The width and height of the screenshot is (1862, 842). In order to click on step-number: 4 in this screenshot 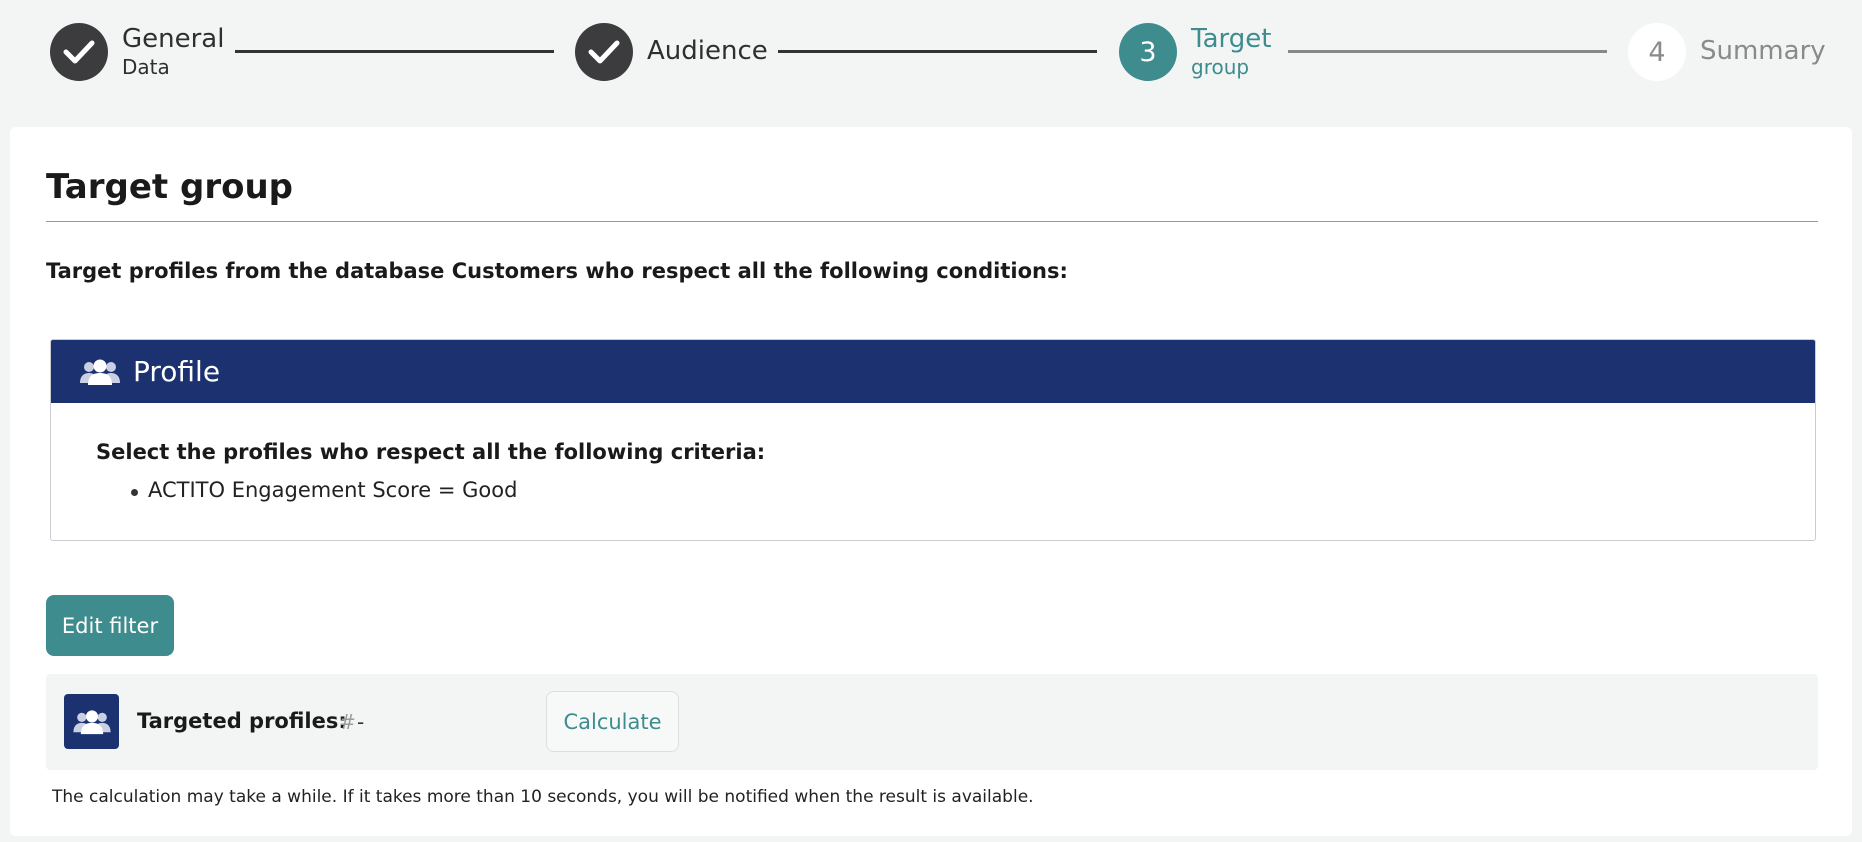, I will do `click(1657, 52)`.